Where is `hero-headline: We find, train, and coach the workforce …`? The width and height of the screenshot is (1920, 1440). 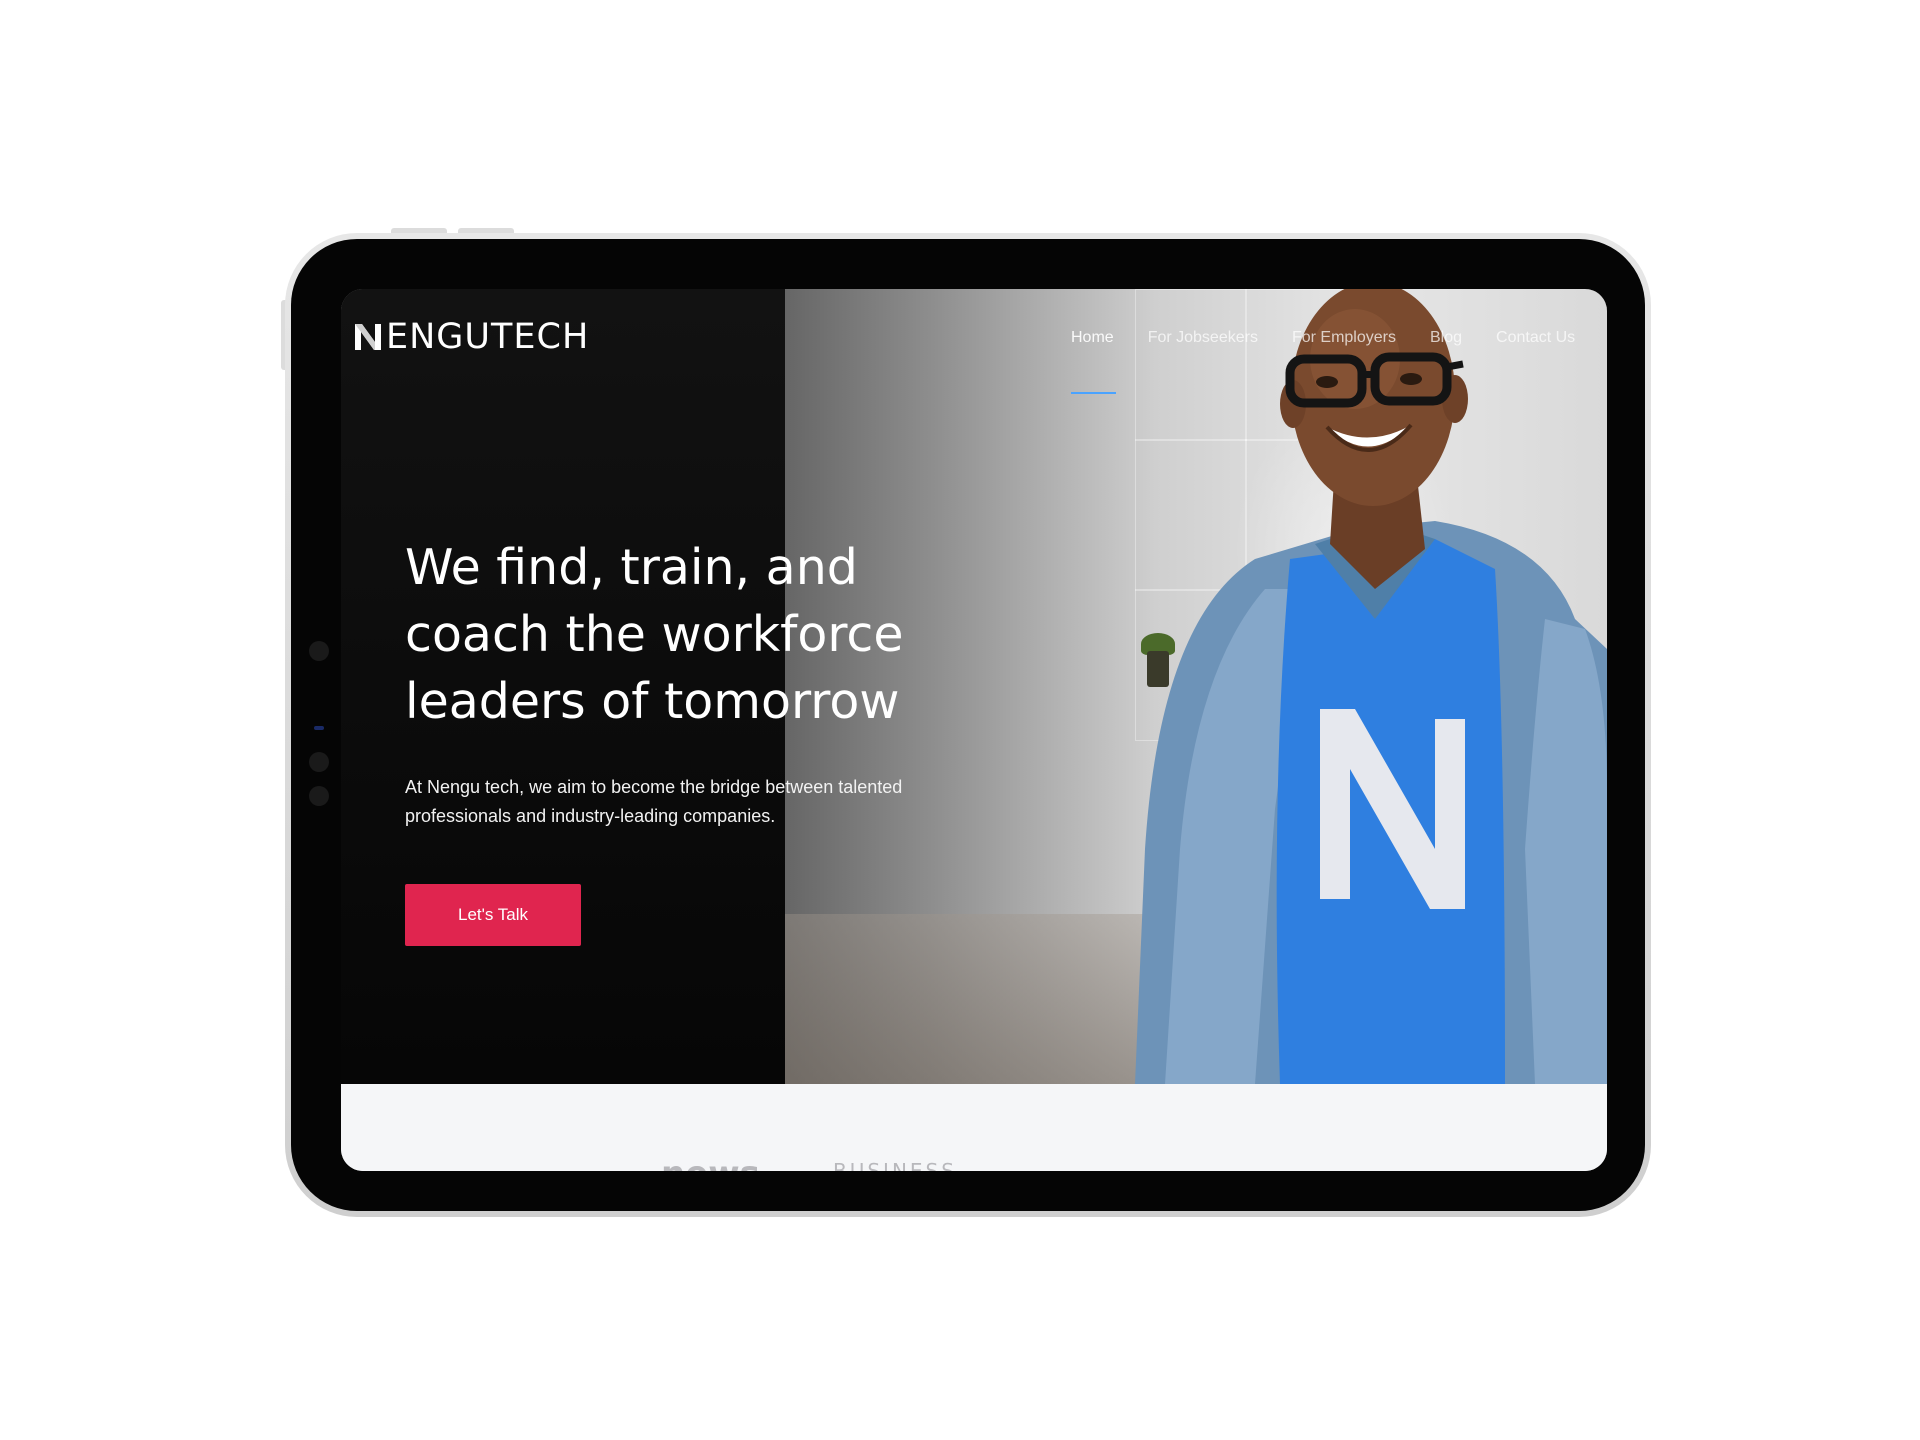
hero-headline: We find, train, and coach the workforce … is located at coordinates (654, 634).